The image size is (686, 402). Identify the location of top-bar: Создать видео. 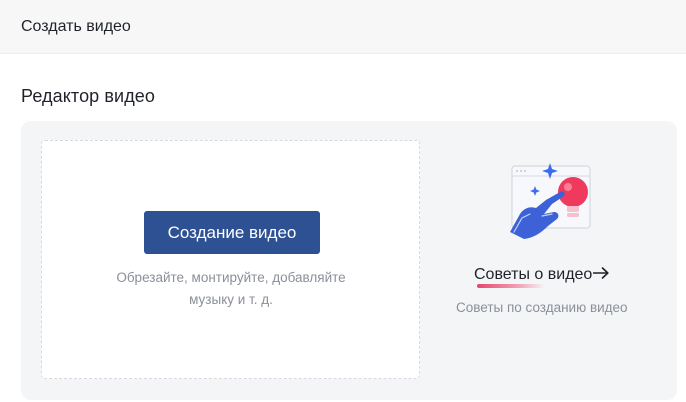
(343, 27).